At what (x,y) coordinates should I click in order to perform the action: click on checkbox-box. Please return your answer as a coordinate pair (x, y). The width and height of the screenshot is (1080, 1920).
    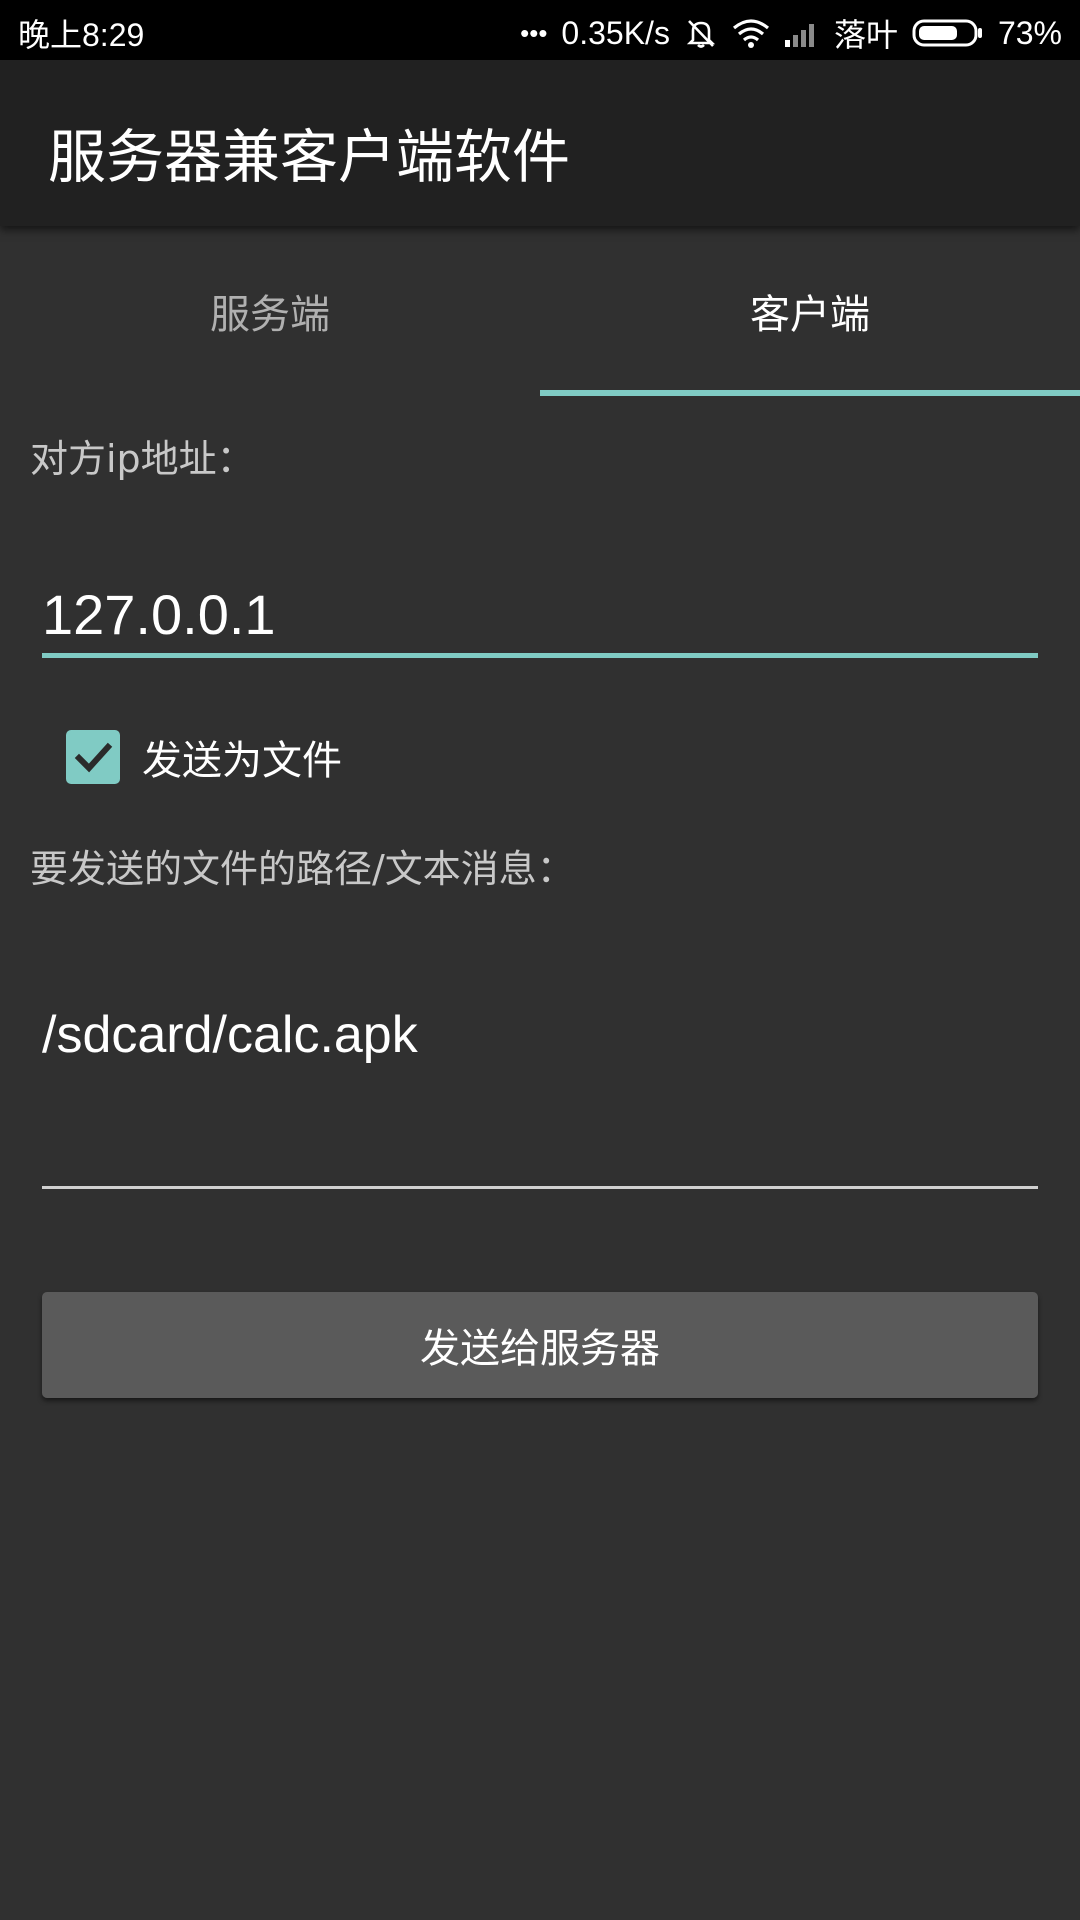
    Looking at the image, I should click on (93, 757).